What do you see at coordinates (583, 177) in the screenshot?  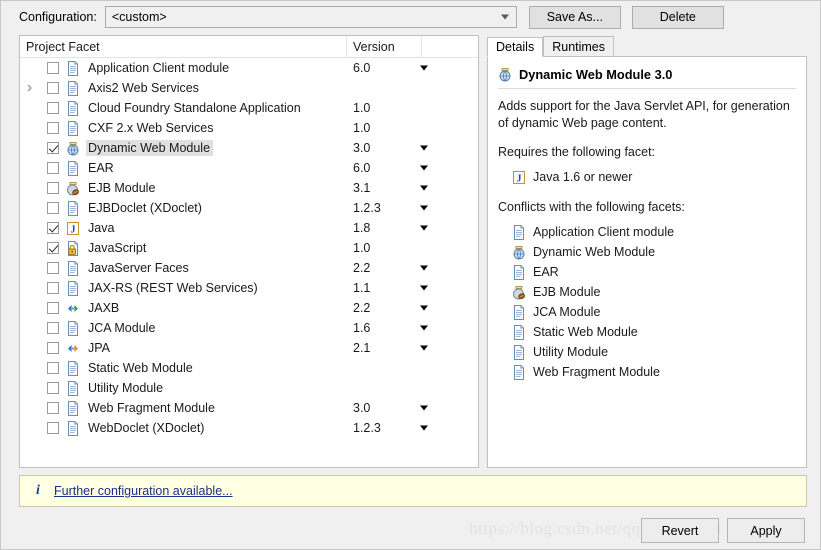 I see `facet-name: Java 1.6 or newer` at bounding box center [583, 177].